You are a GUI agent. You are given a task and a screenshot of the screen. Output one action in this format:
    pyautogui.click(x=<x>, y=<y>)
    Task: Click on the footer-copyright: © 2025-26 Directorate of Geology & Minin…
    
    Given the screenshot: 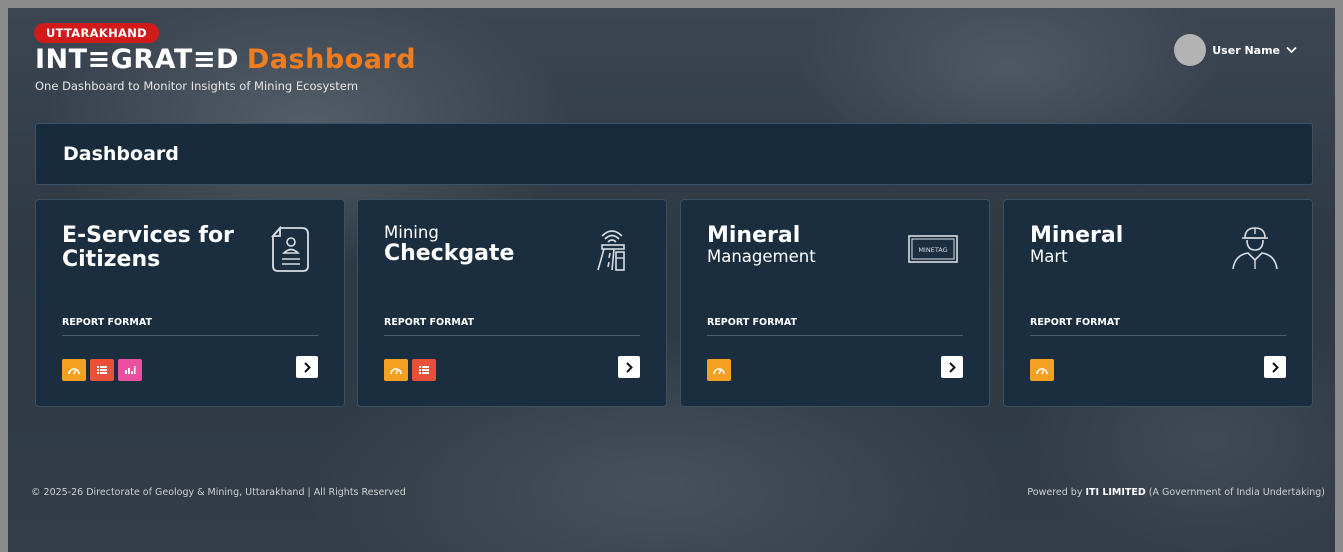 What is the action you would take?
    pyautogui.click(x=218, y=492)
    